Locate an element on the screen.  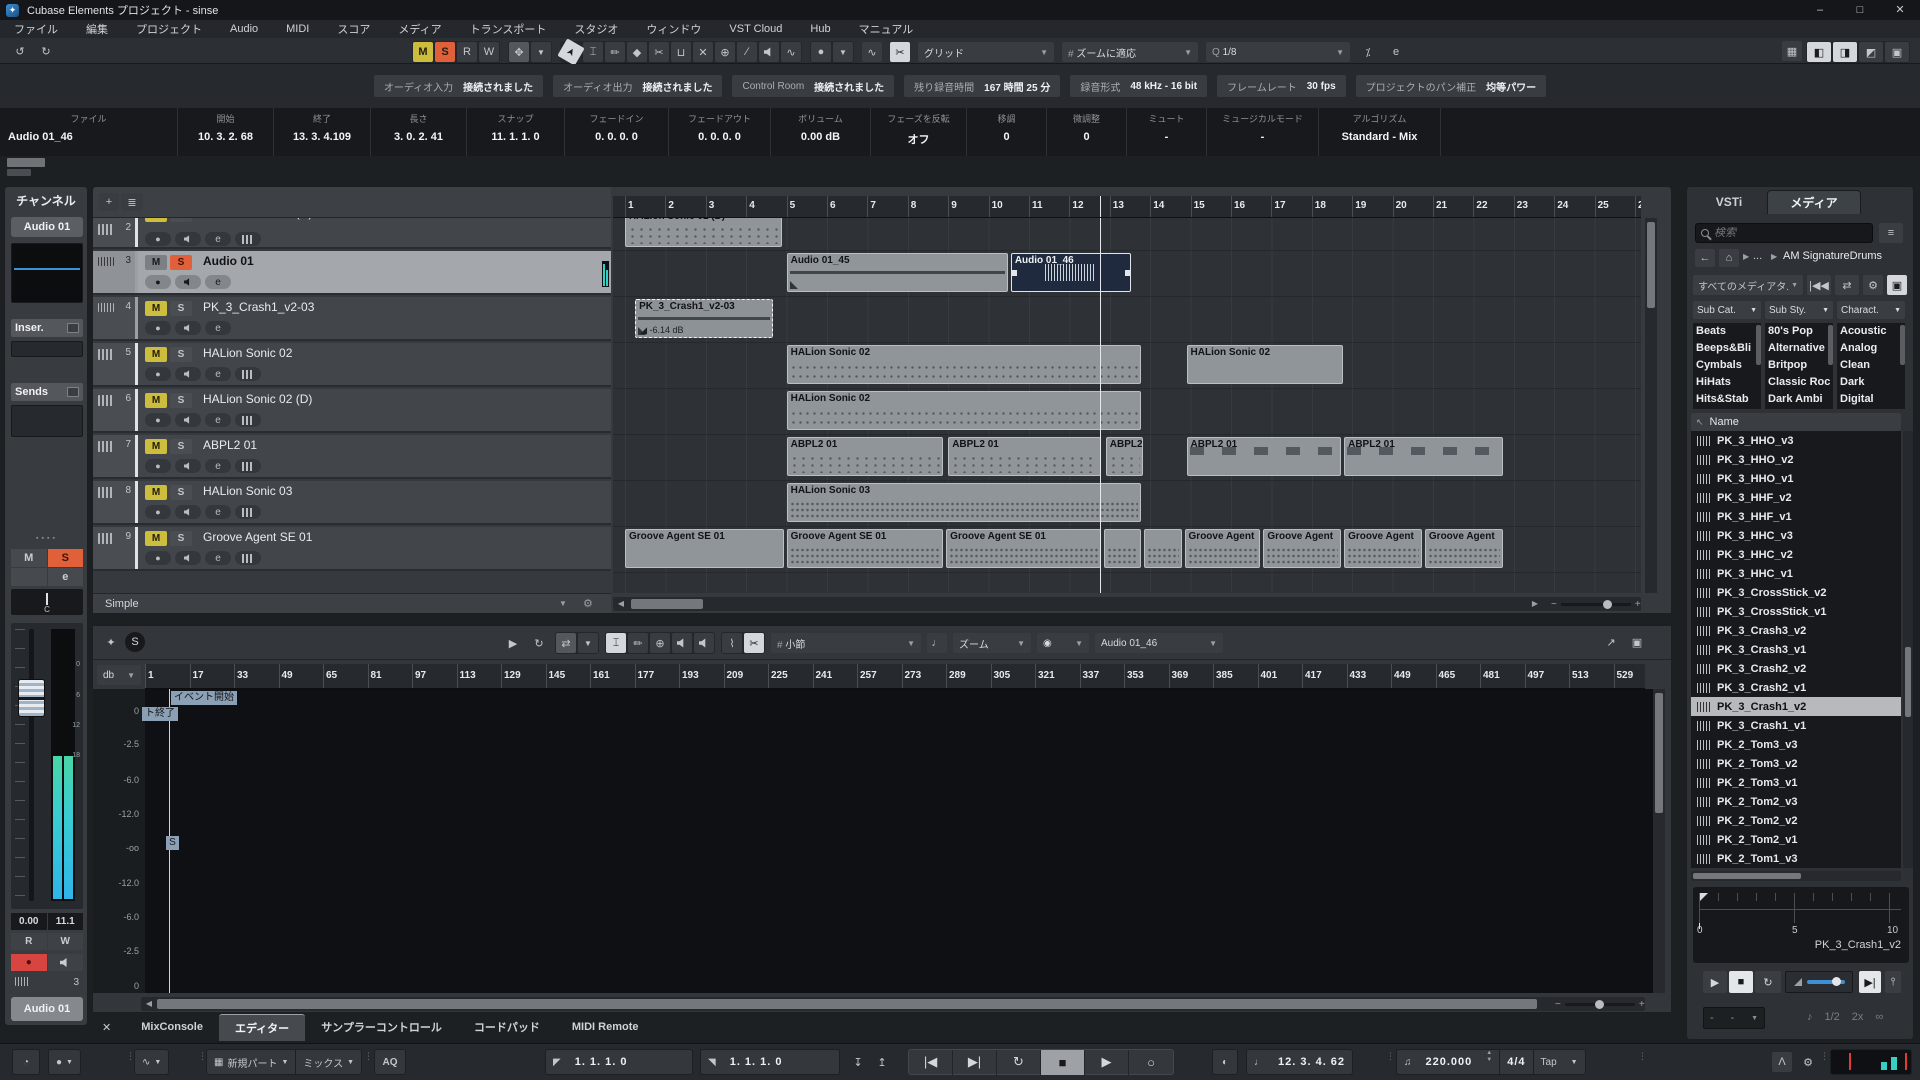
midi-mix-mode: ミックス ▼ is located at coordinates (328, 1062).